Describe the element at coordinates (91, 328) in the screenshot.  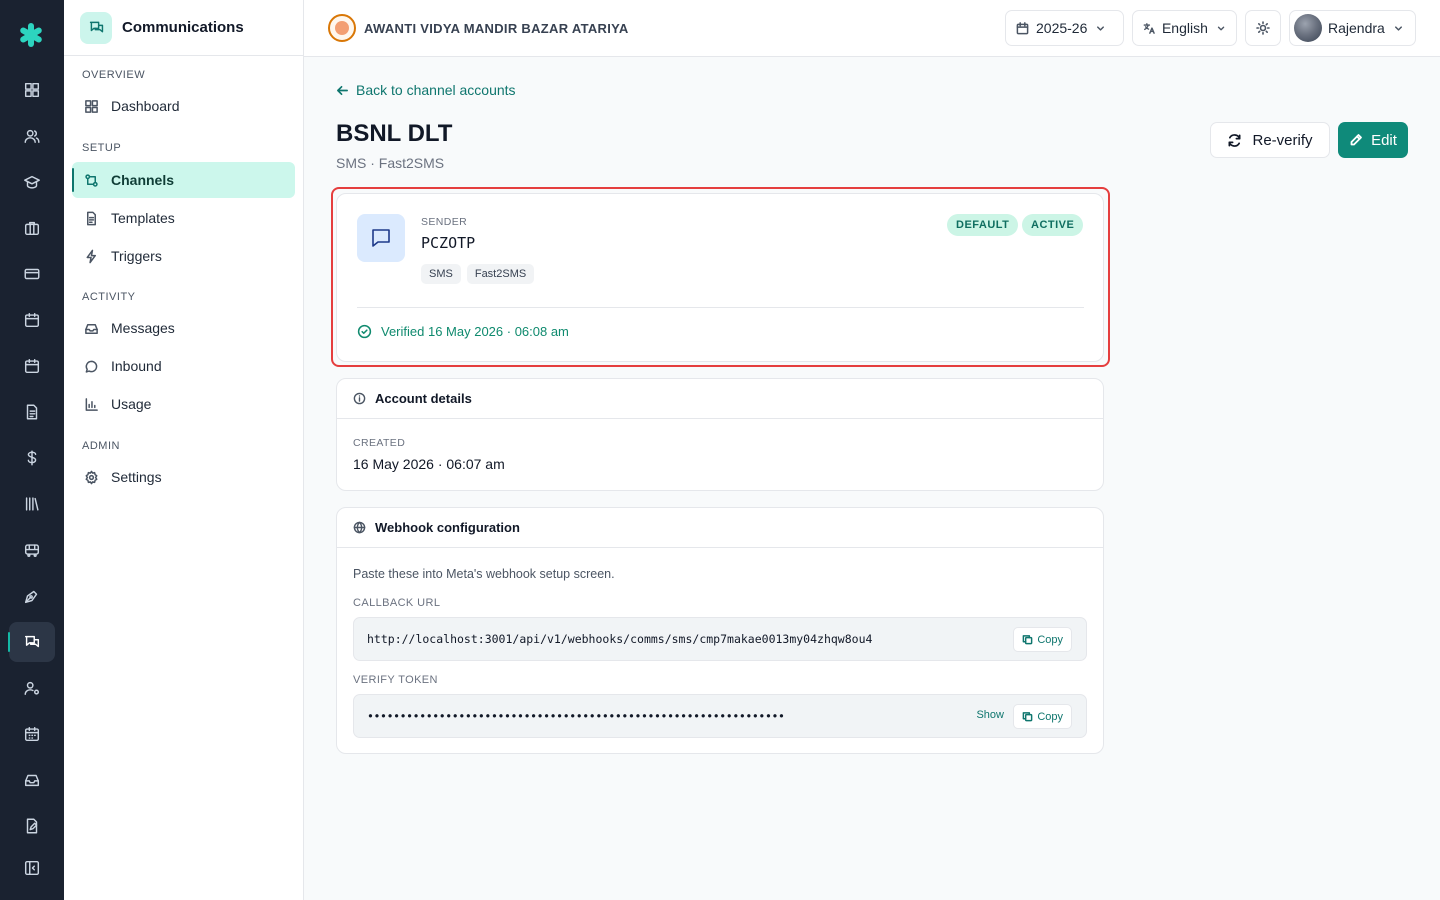
I see `inbox-icon` at that location.